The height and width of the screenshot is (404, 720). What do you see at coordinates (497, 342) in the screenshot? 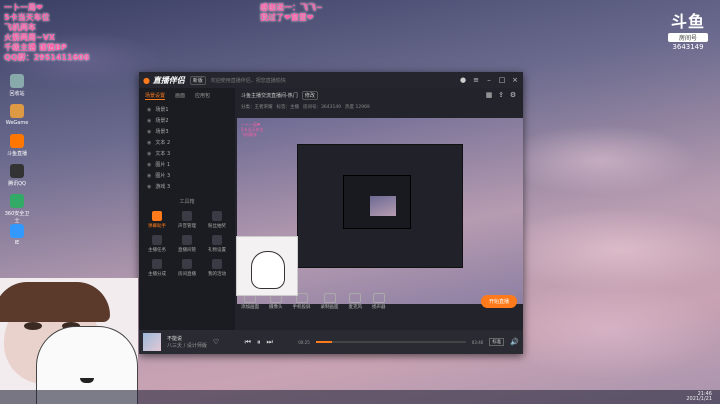
I see `quality-button: 标准` at bounding box center [497, 342].